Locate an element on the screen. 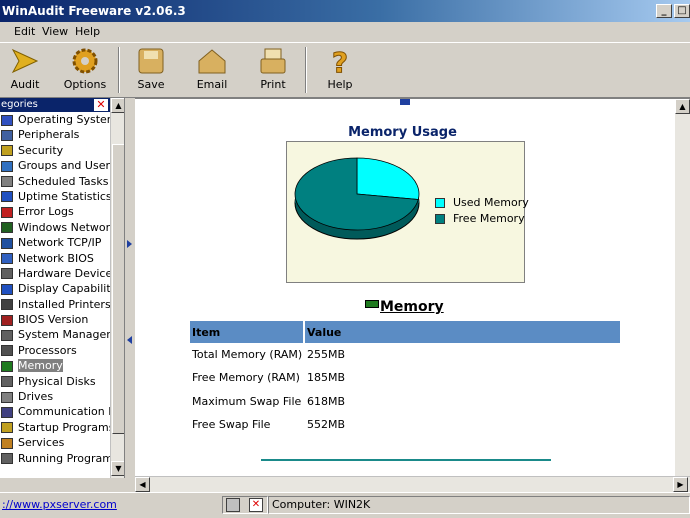  help-button: ? Help is located at coordinates (340, 71).